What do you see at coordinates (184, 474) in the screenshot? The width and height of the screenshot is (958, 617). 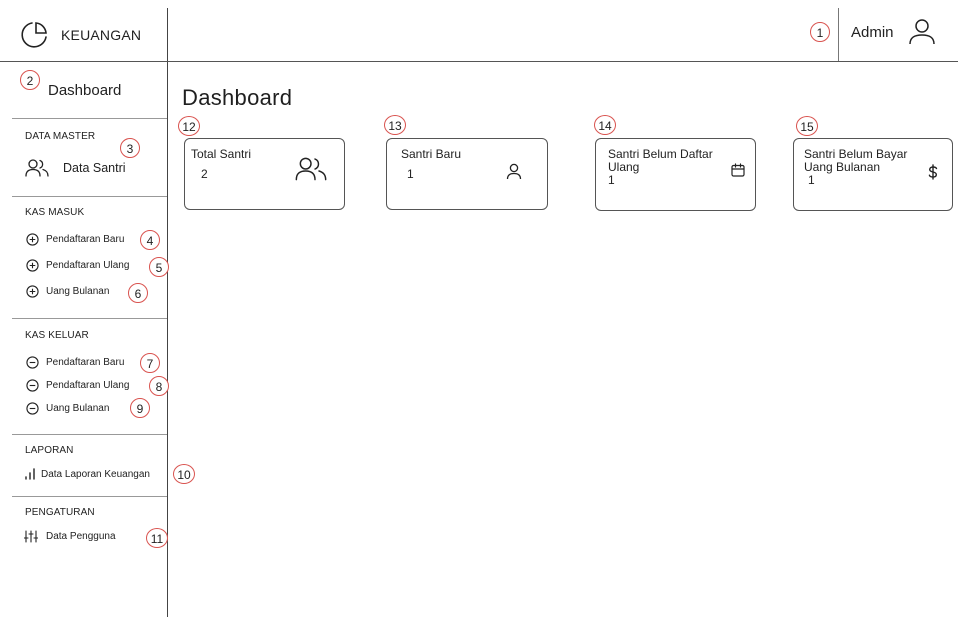 I see `marker-10: 10` at bounding box center [184, 474].